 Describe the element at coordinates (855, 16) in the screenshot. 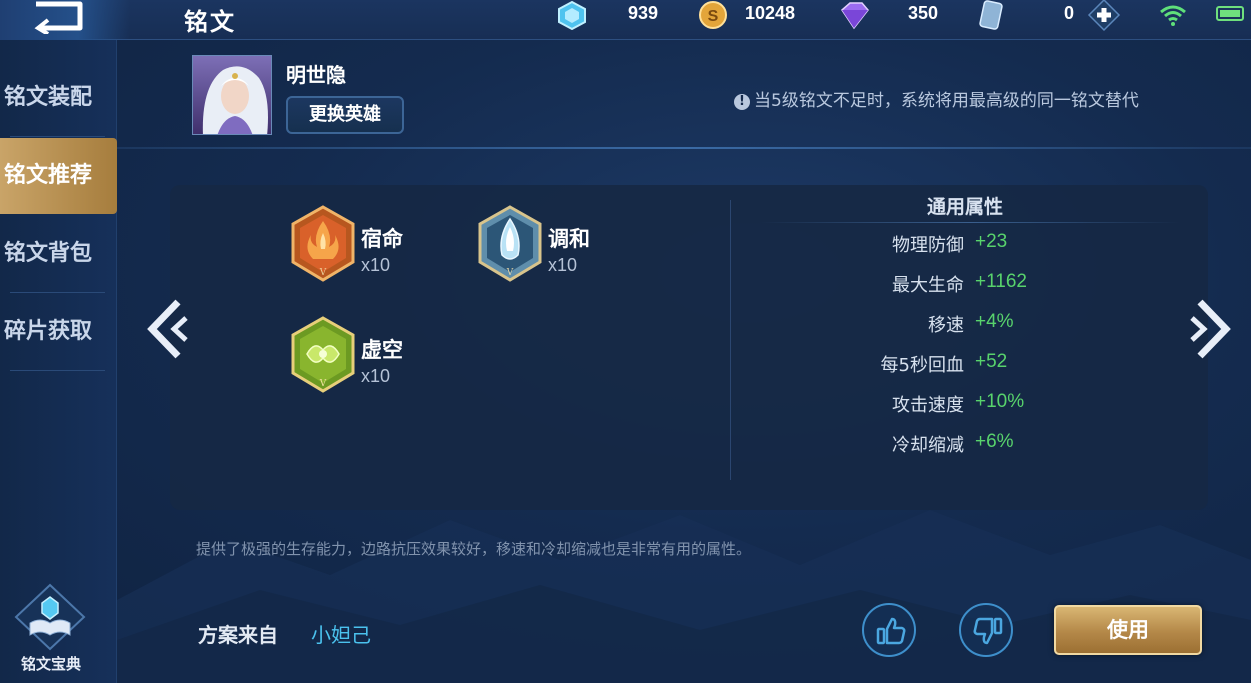

I see `crystal-icon` at that location.